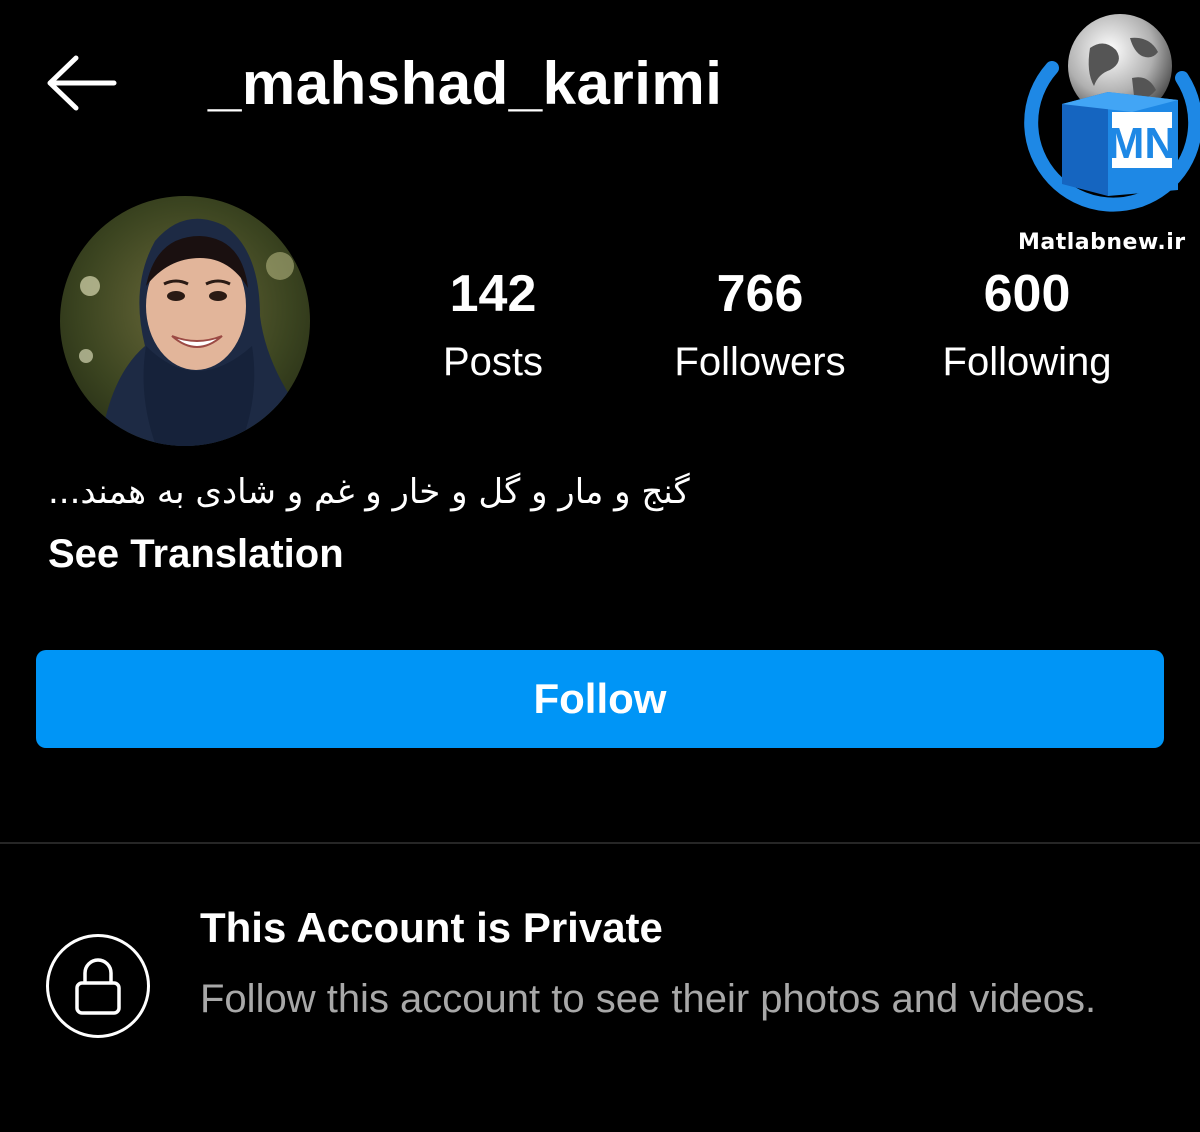 This screenshot has height=1132, width=1200. What do you see at coordinates (760, 362) in the screenshot?
I see `followers-label: Followers` at bounding box center [760, 362].